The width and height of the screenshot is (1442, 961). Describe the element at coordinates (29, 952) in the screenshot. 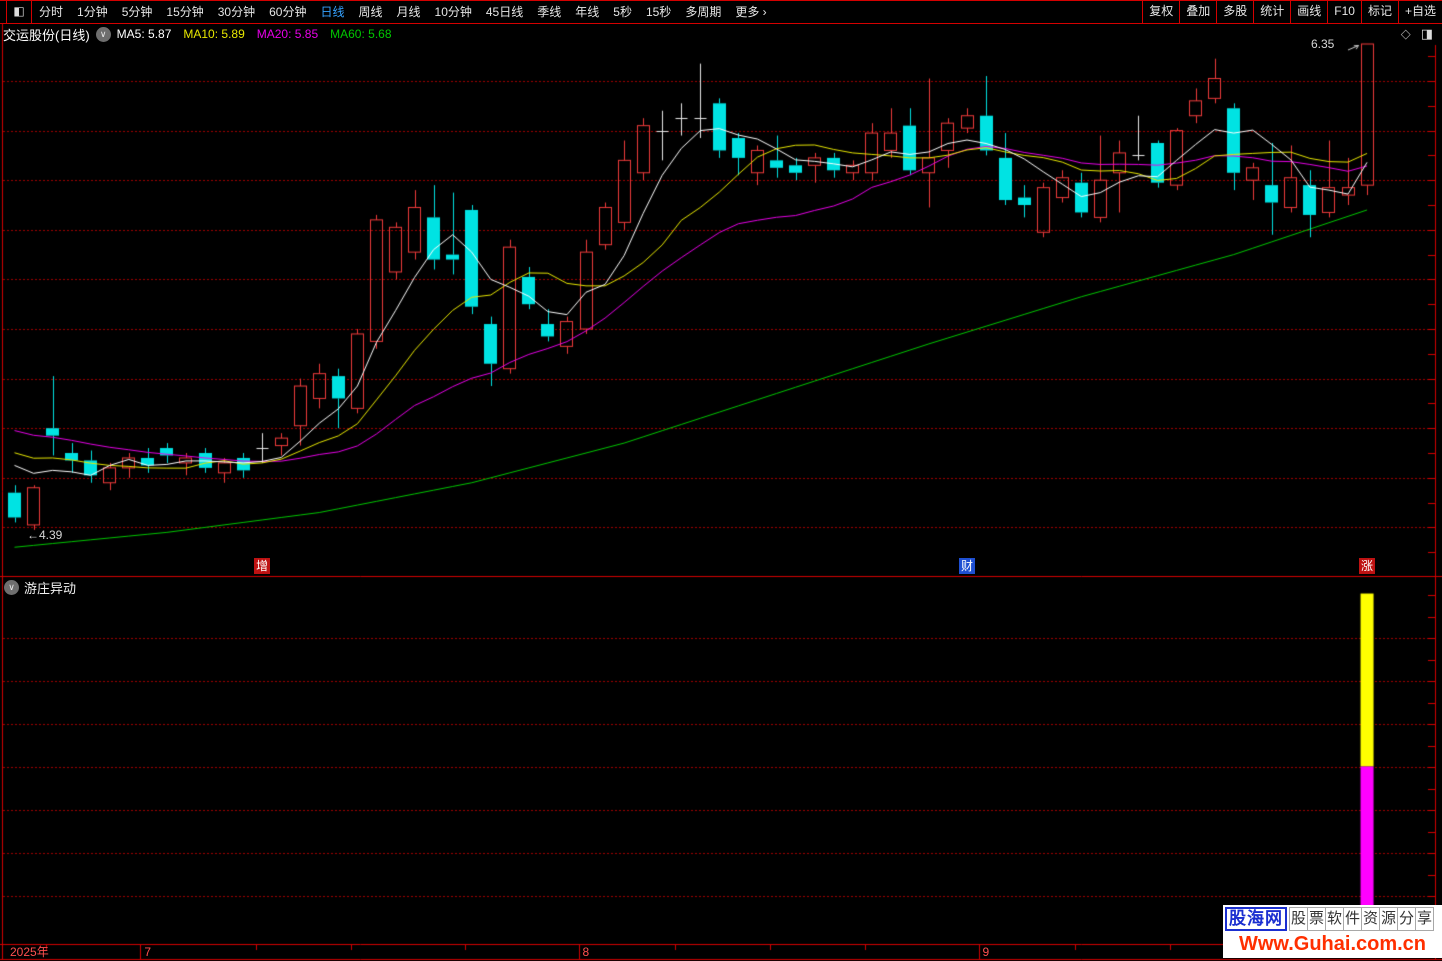

I see `axis-label-2025年: 2025年` at that location.